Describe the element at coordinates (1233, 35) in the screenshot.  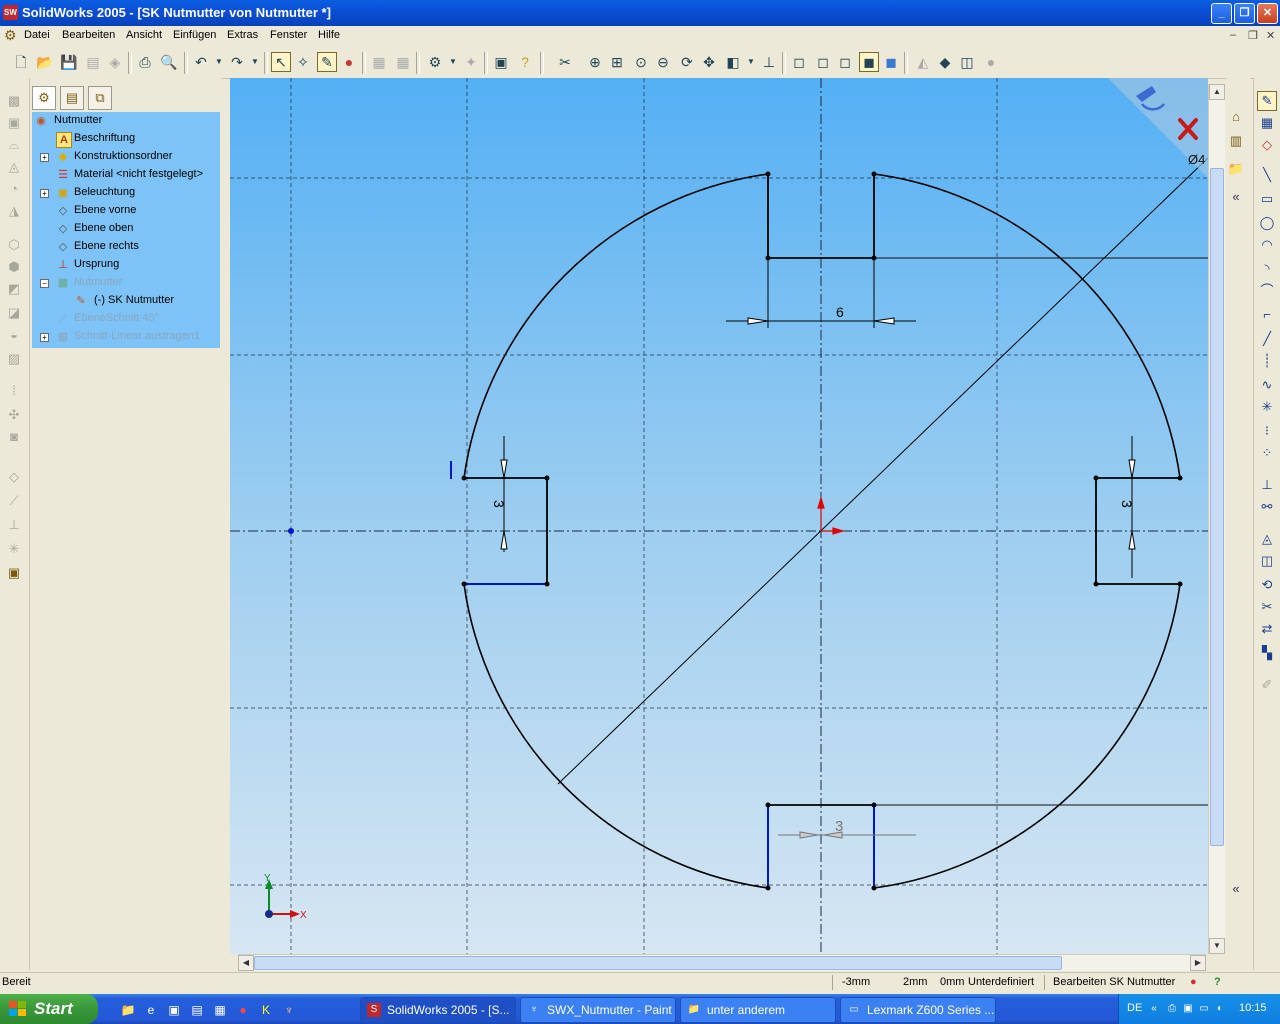
I see `doc-minimize-button: –` at that location.